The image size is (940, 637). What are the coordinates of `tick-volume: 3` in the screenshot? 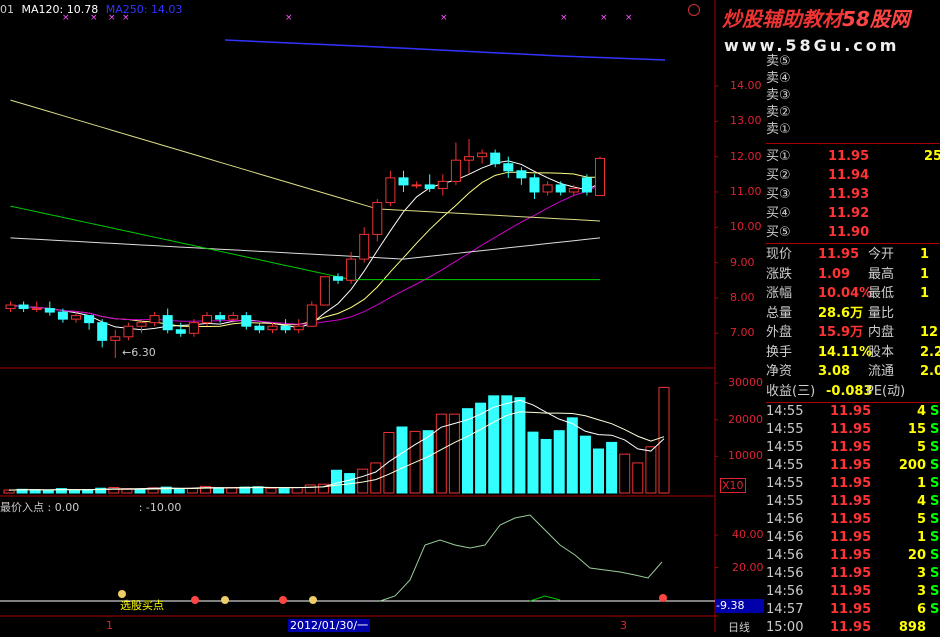 It's located at (921, 591).